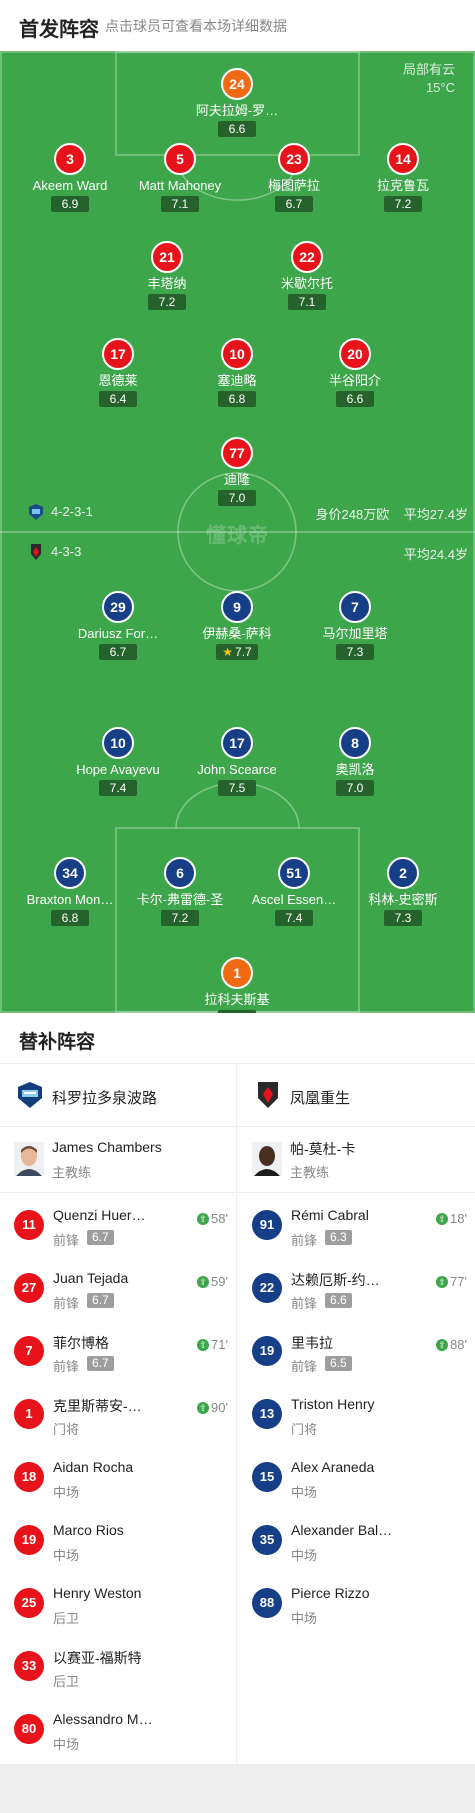 This screenshot has width=475, height=1813. I want to click on sub-name: Rémi Cabral, so click(330, 1215).